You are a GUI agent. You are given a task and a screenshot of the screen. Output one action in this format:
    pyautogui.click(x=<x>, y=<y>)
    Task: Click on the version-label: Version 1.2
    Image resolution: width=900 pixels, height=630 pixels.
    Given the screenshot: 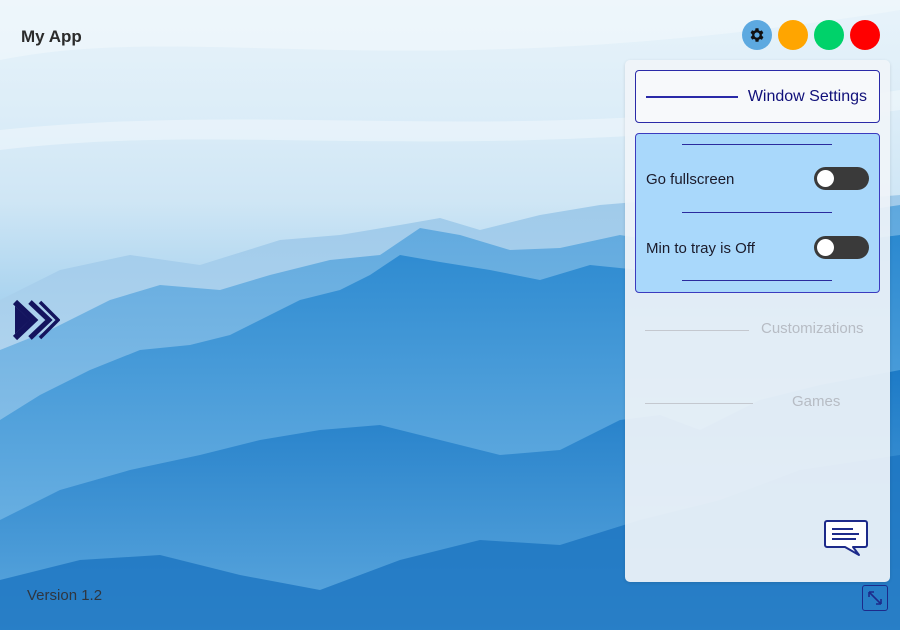 What is the action you would take?
    pyautogui.click(x=65, y=595)
    